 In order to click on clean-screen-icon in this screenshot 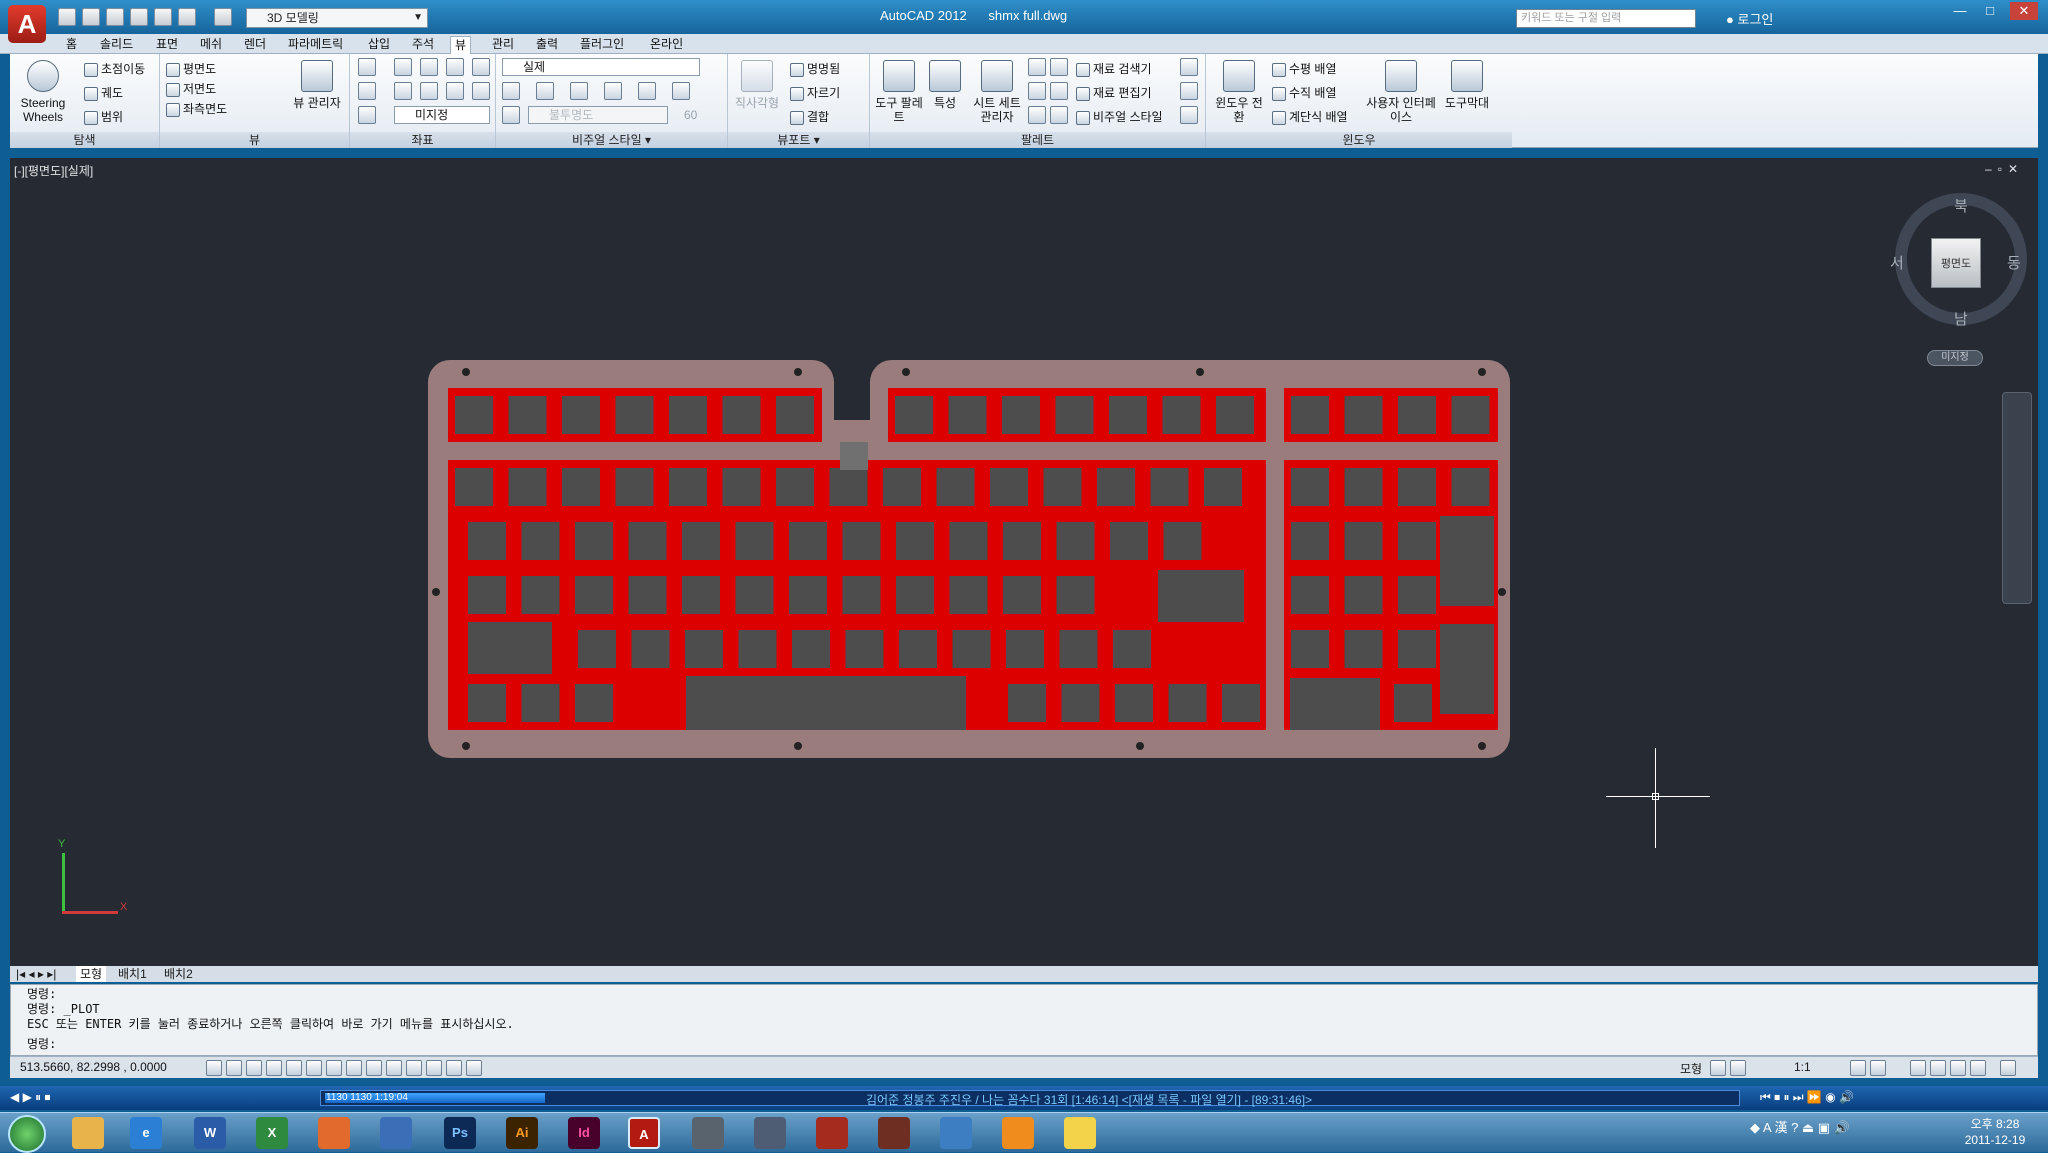, I will do `click(2008, 1068)`.